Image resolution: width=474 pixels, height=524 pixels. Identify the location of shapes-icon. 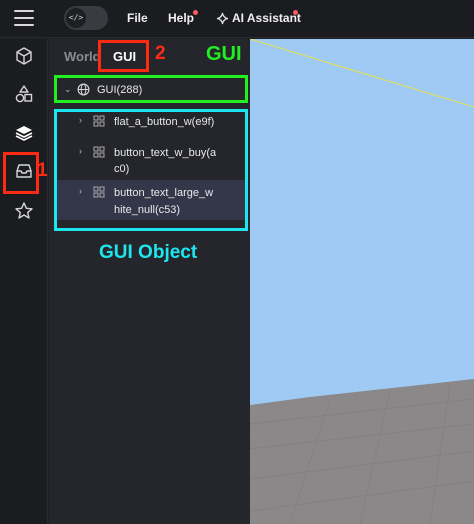
(24, 94).